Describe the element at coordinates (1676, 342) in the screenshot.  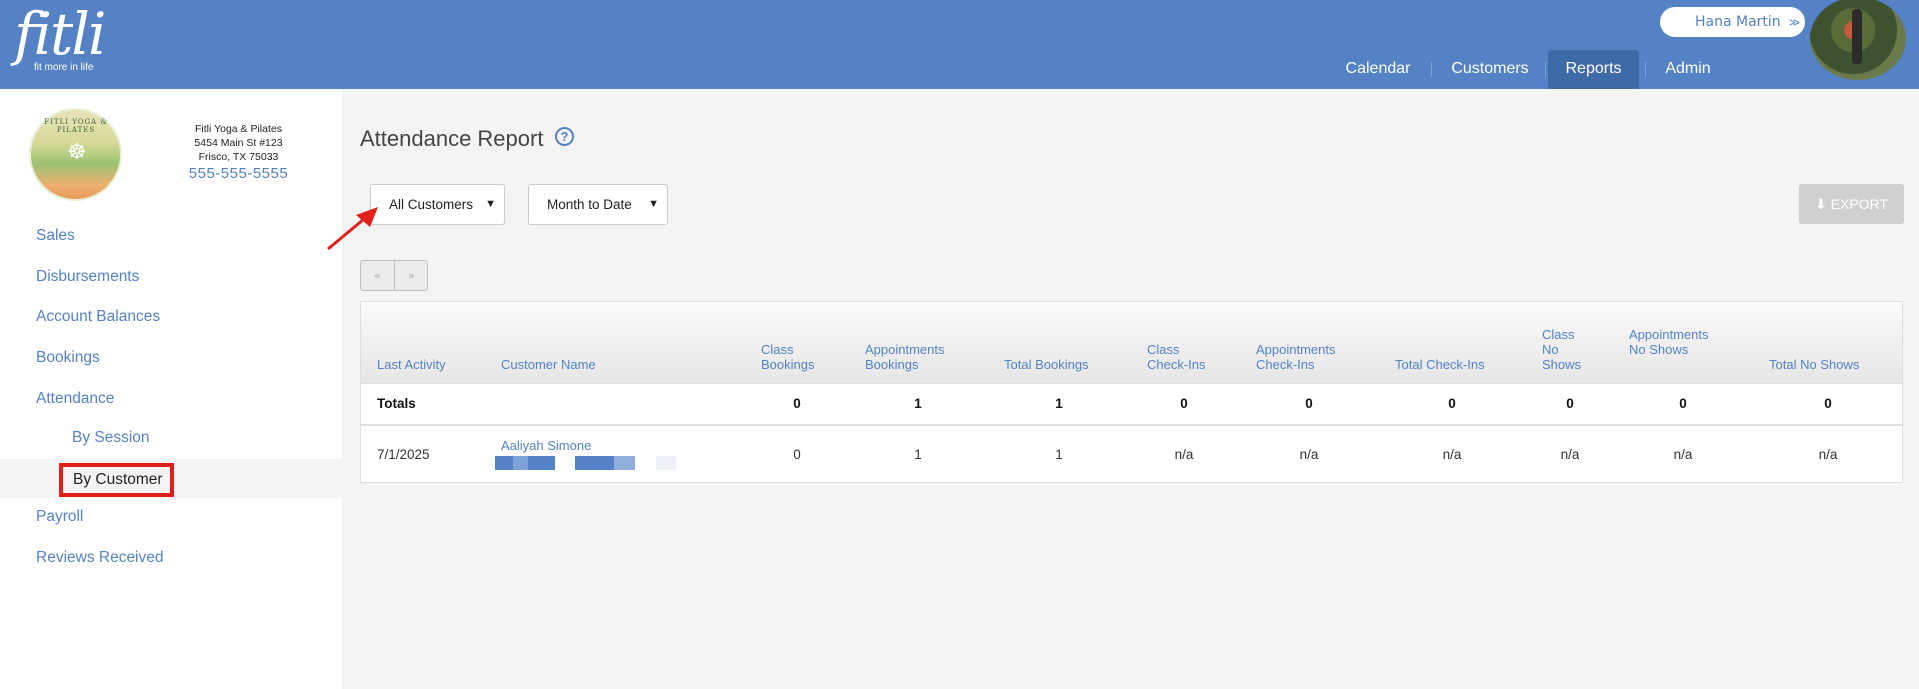
I see `col-appointments-no-shows: Appointments No Shows` at that location.